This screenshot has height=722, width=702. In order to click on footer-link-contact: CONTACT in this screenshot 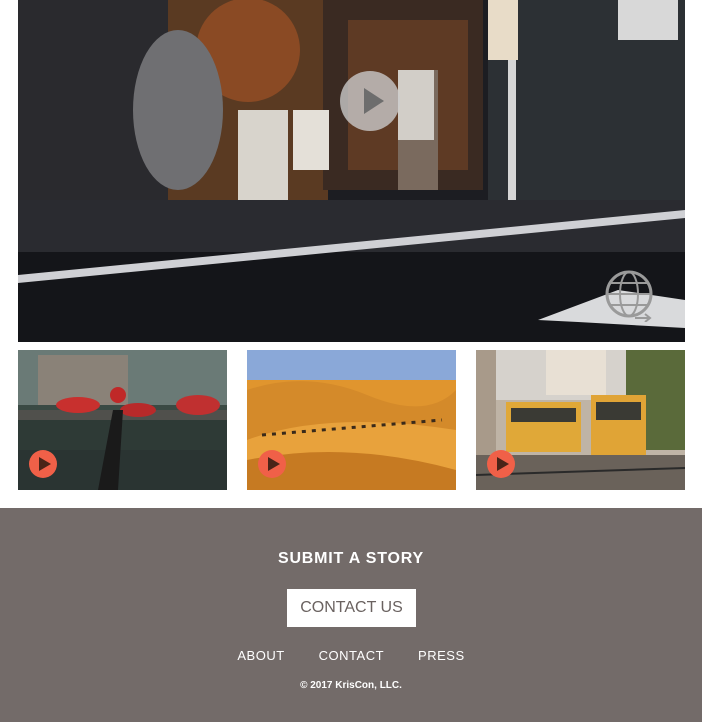, I will do `click(351, 655)`.